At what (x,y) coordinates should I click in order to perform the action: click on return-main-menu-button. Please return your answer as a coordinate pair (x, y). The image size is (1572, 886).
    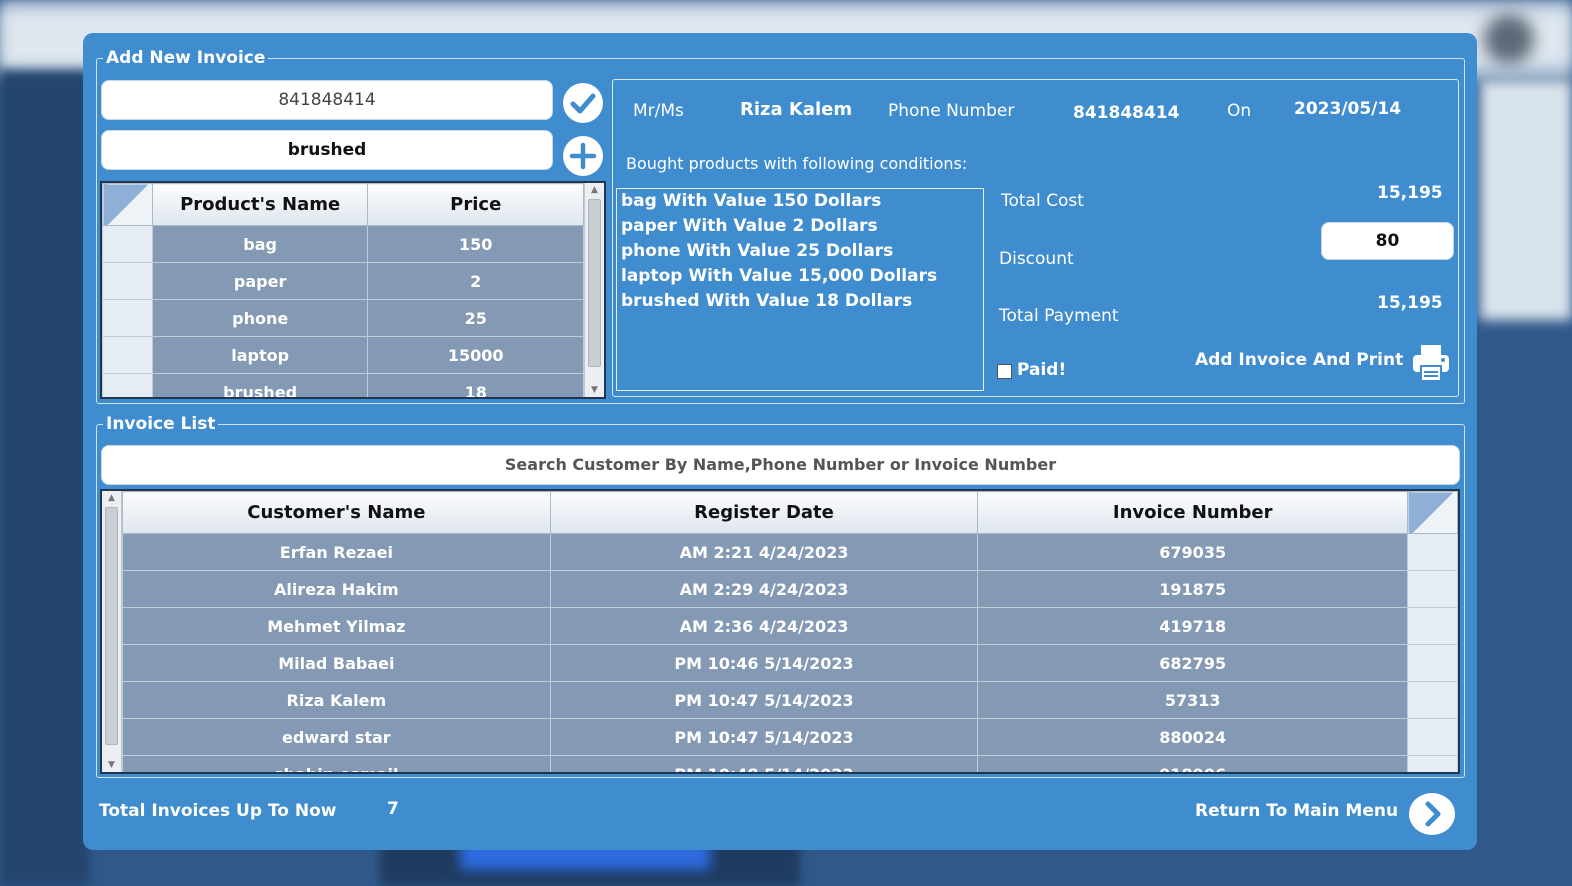
    Looking at the image, I should click on (1432, 814).